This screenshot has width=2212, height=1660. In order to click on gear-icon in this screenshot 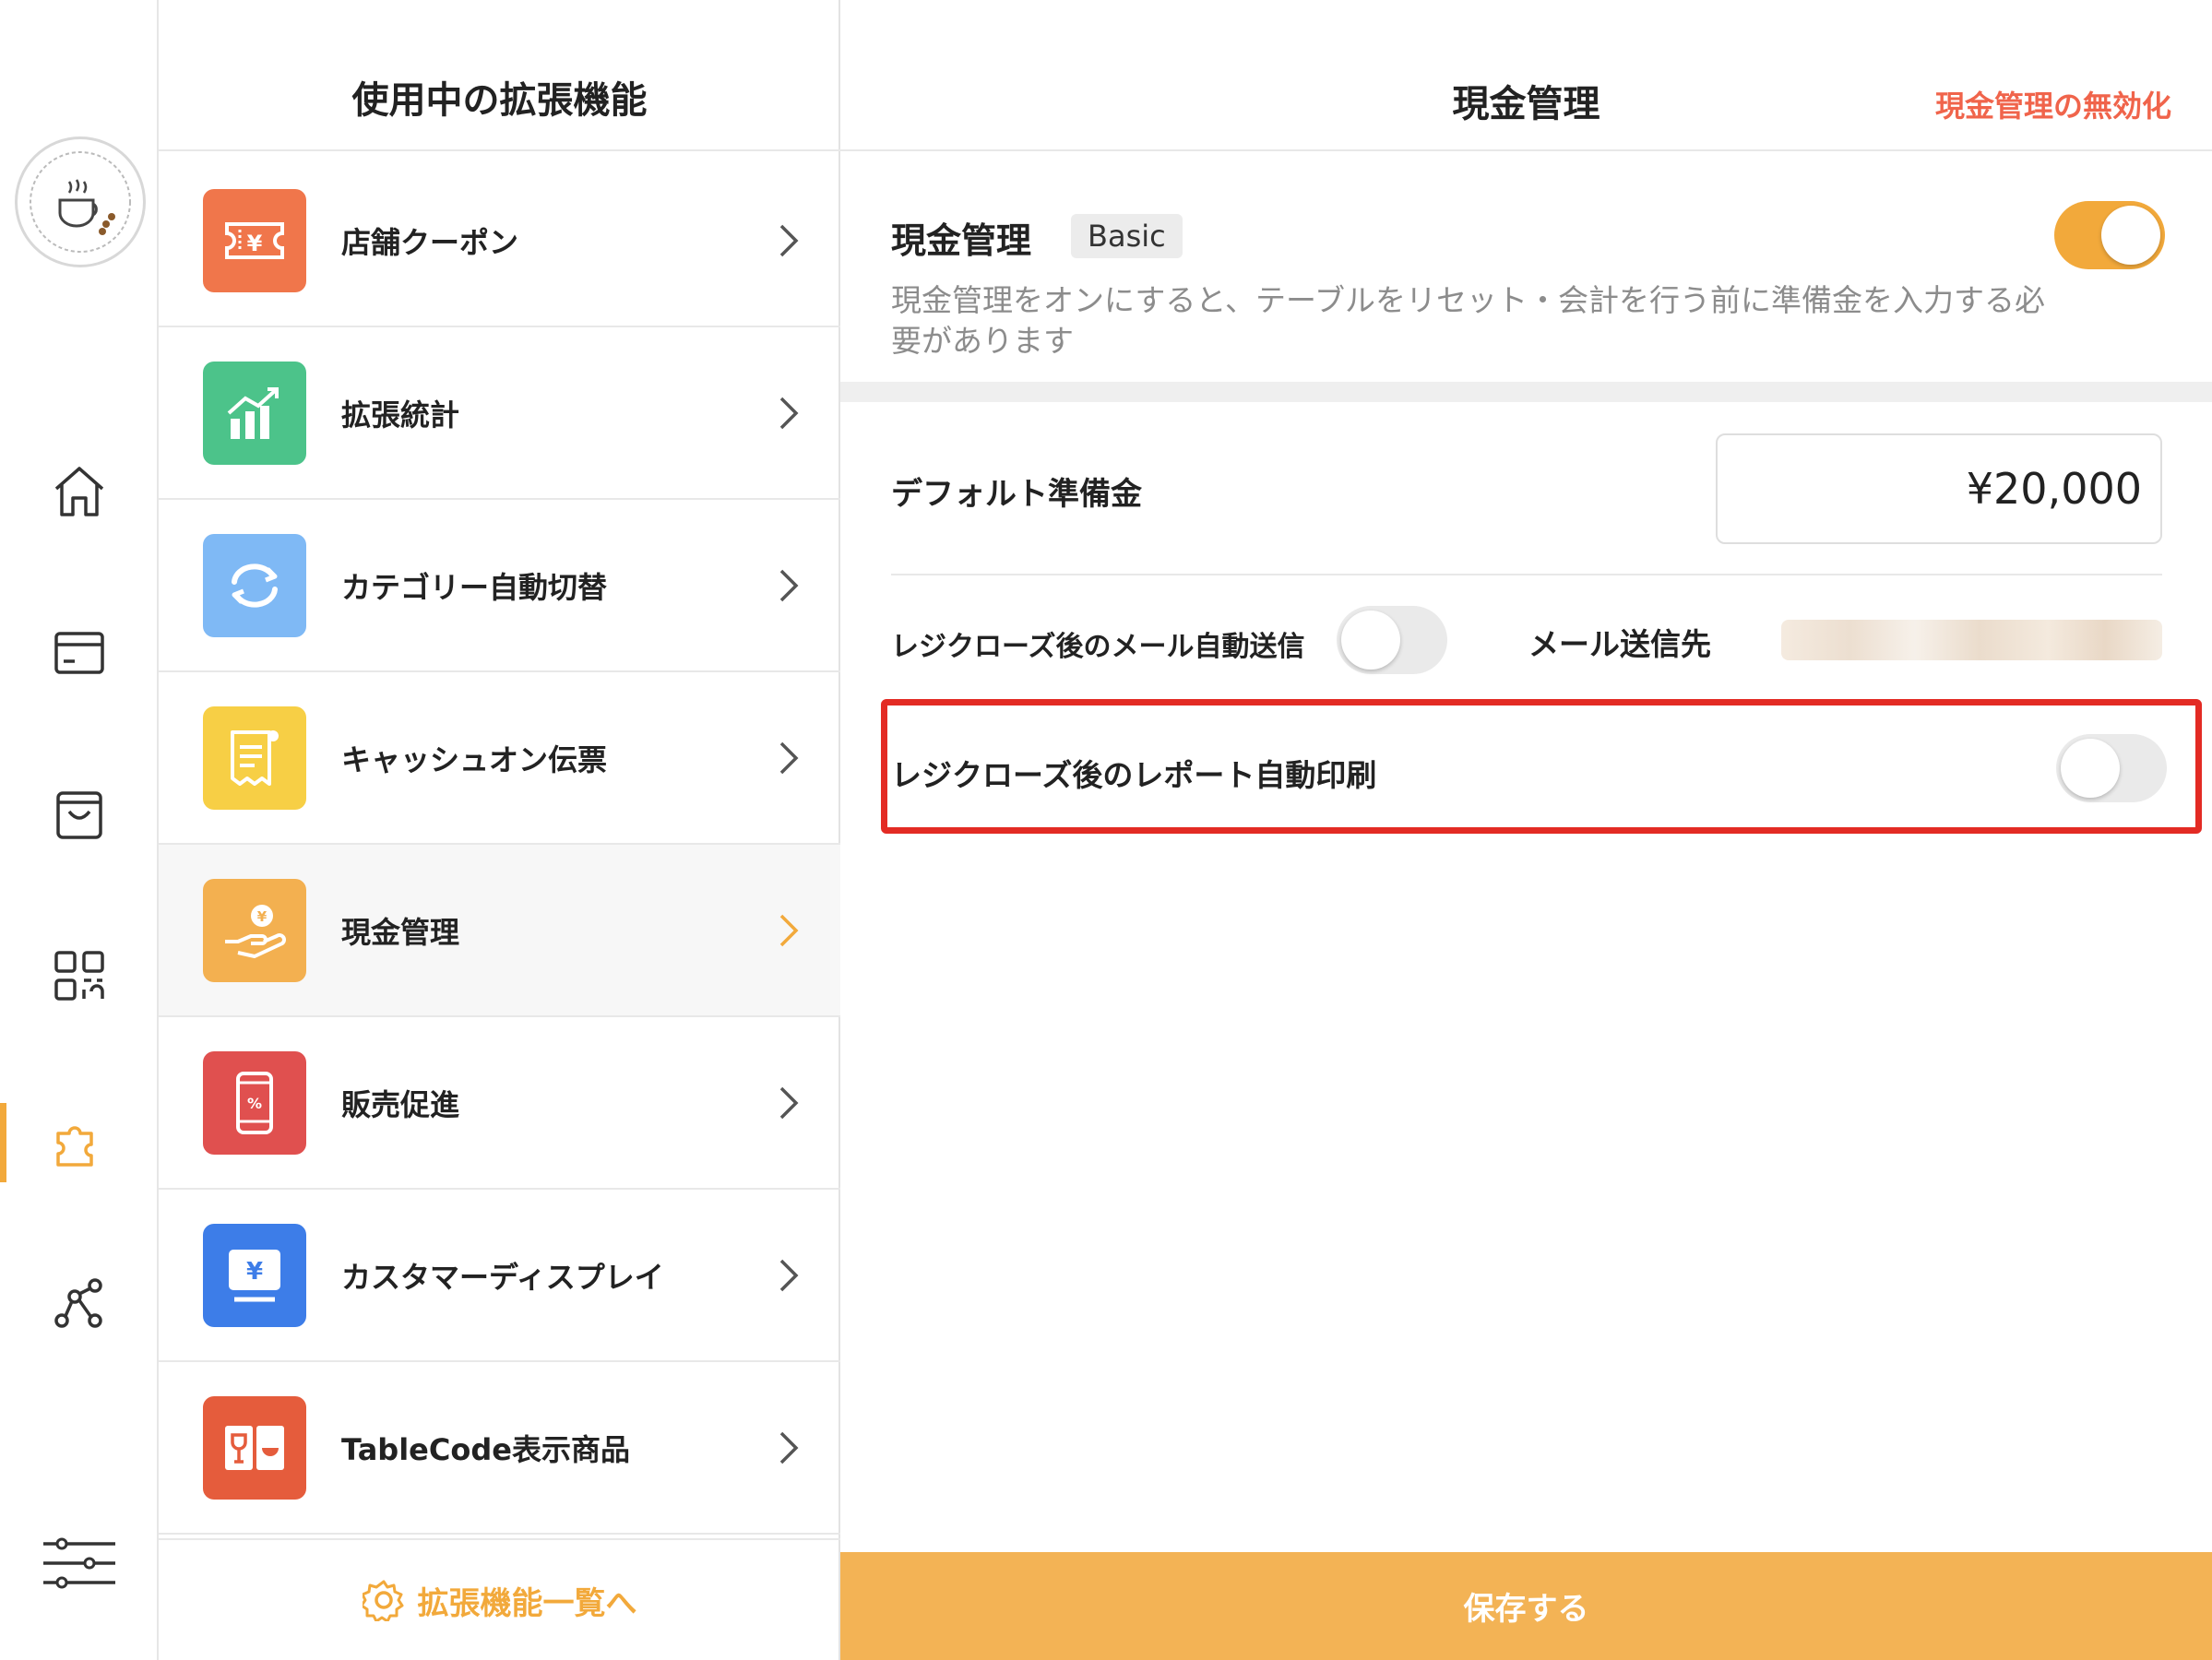, I will do `click(382, 1600)`.